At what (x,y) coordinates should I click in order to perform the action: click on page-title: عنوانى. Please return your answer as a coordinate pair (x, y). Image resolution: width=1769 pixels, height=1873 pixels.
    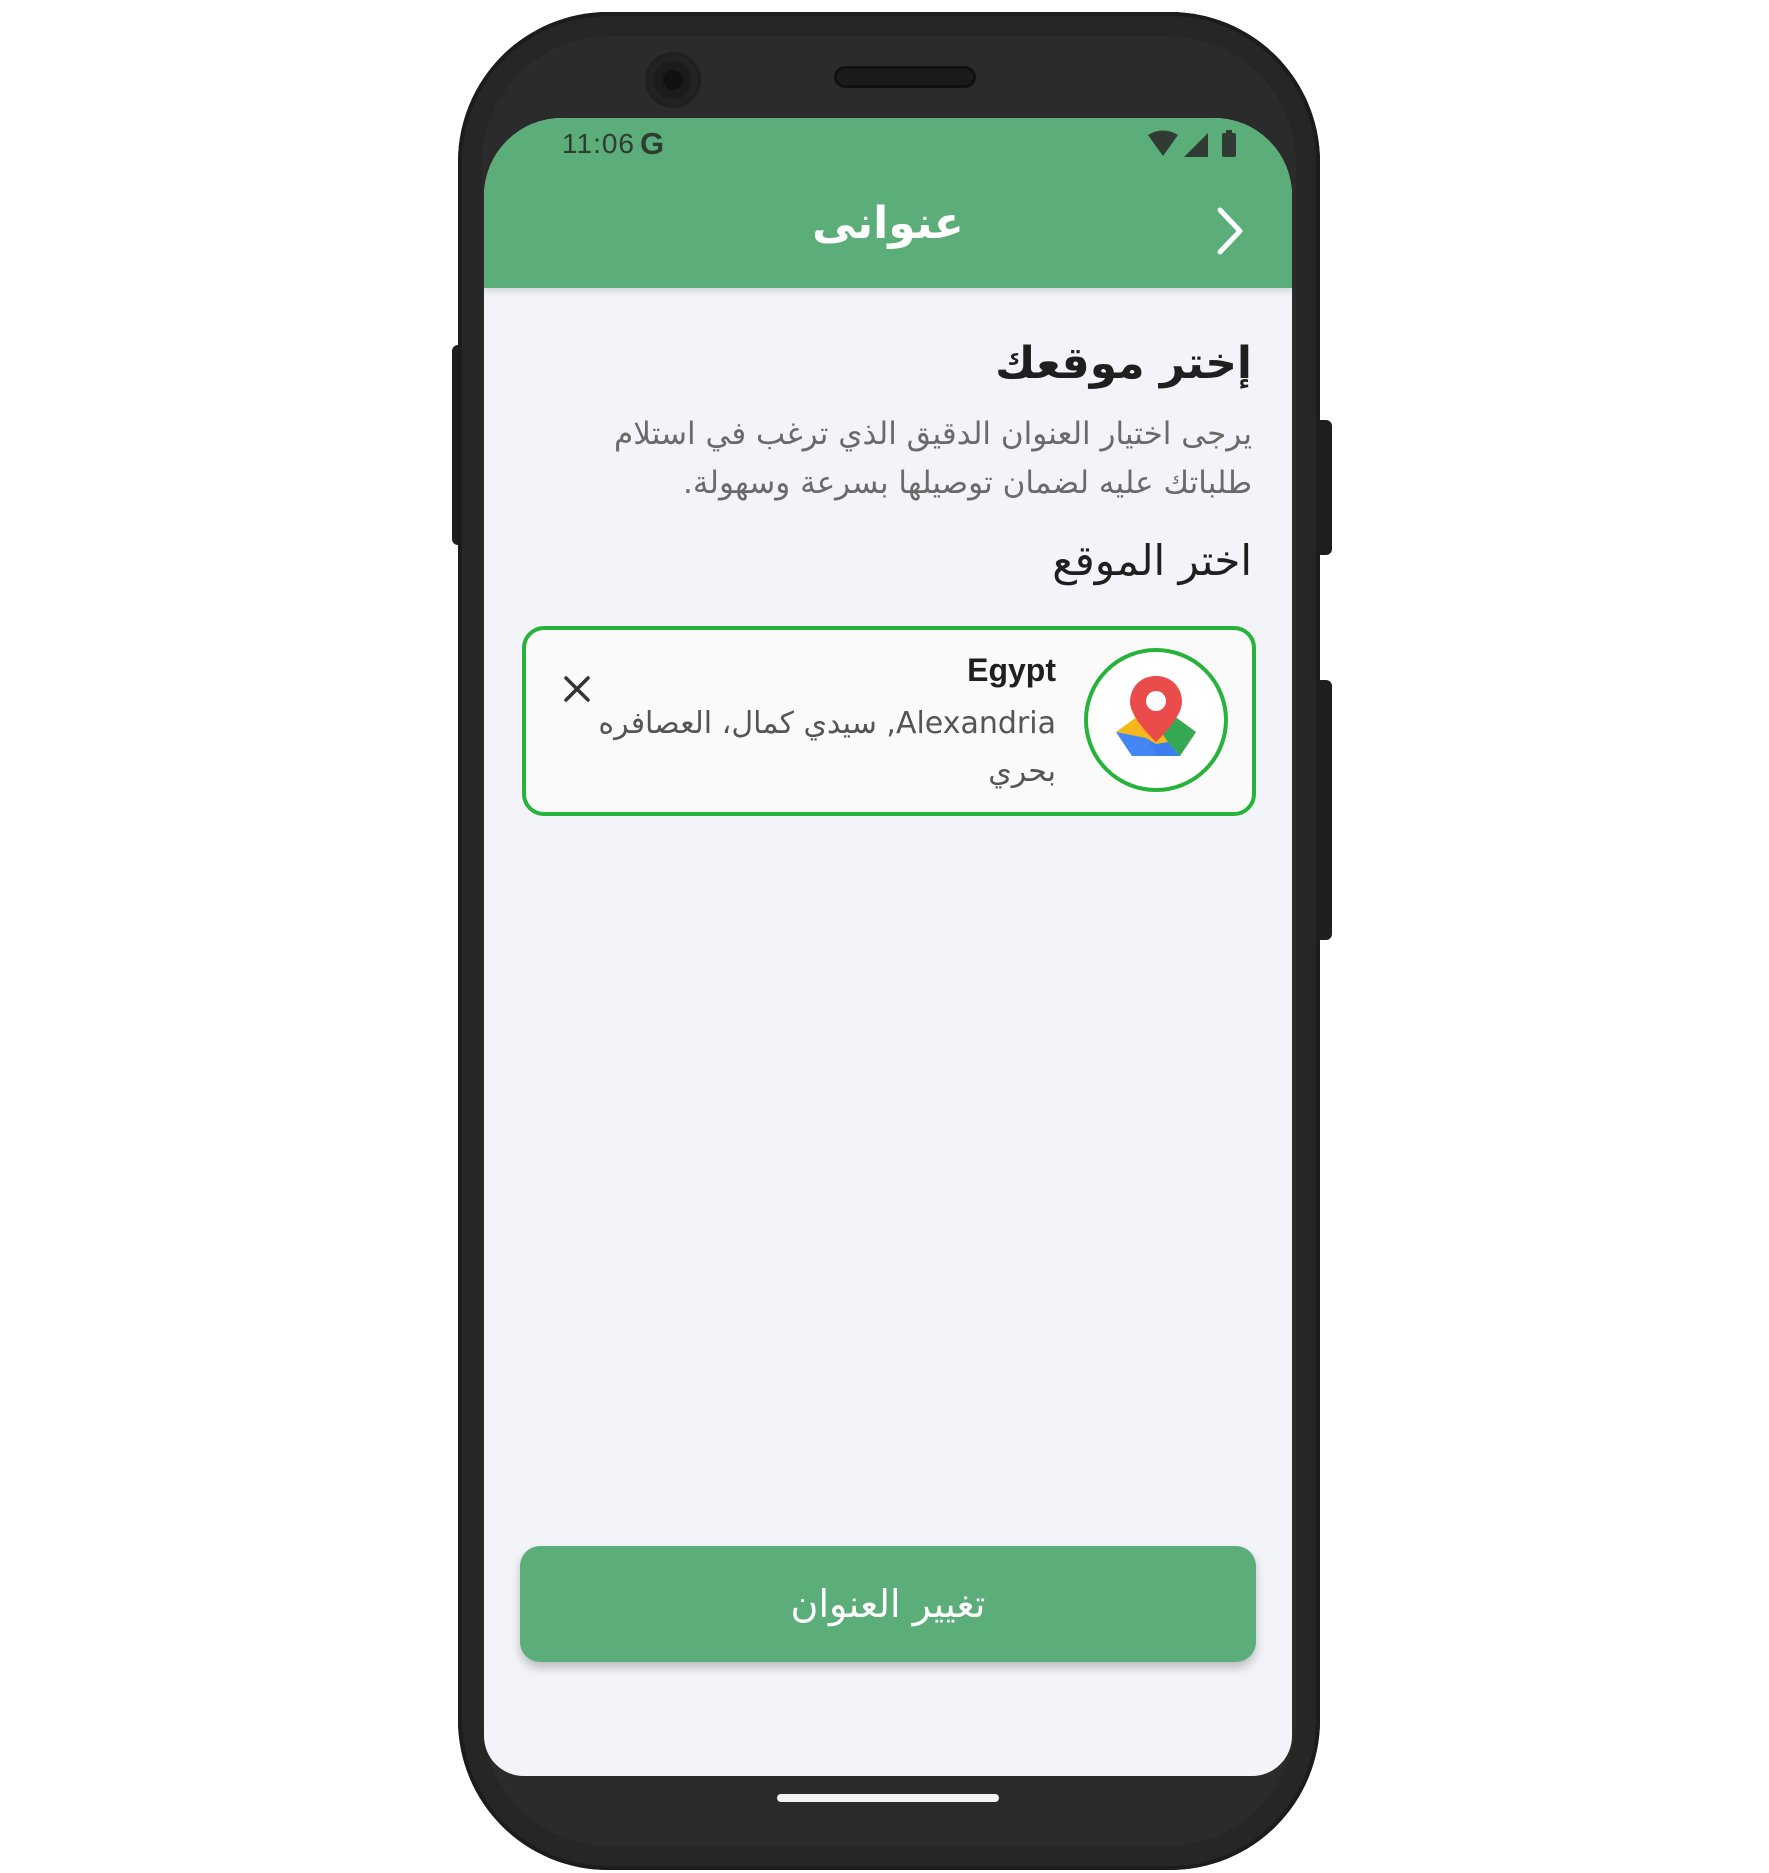
    Looking at the image, I should click on (888, 223).